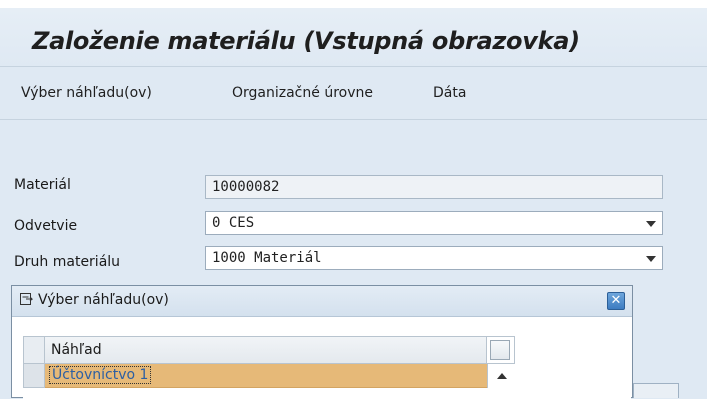  Describe the element at coordinates (306, 41) in the screenshot. I see `page-title: Založenie materiálu (Vstupná obrazovka)` at that location.